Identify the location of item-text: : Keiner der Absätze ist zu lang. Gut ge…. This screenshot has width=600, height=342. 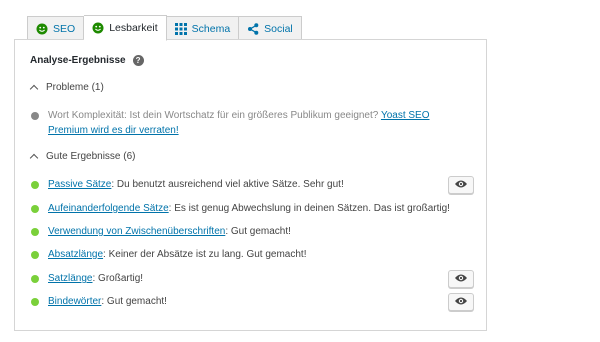
(205, 254).